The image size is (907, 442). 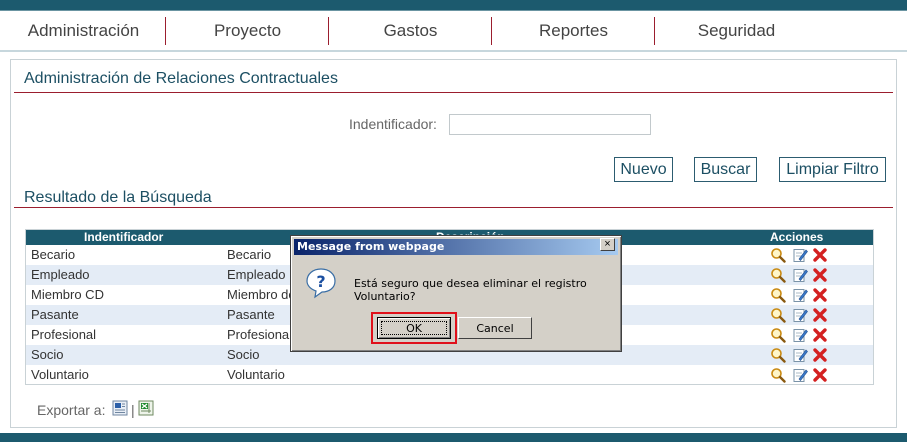 I want to click on identifier-input, so click(x=550, y=124).